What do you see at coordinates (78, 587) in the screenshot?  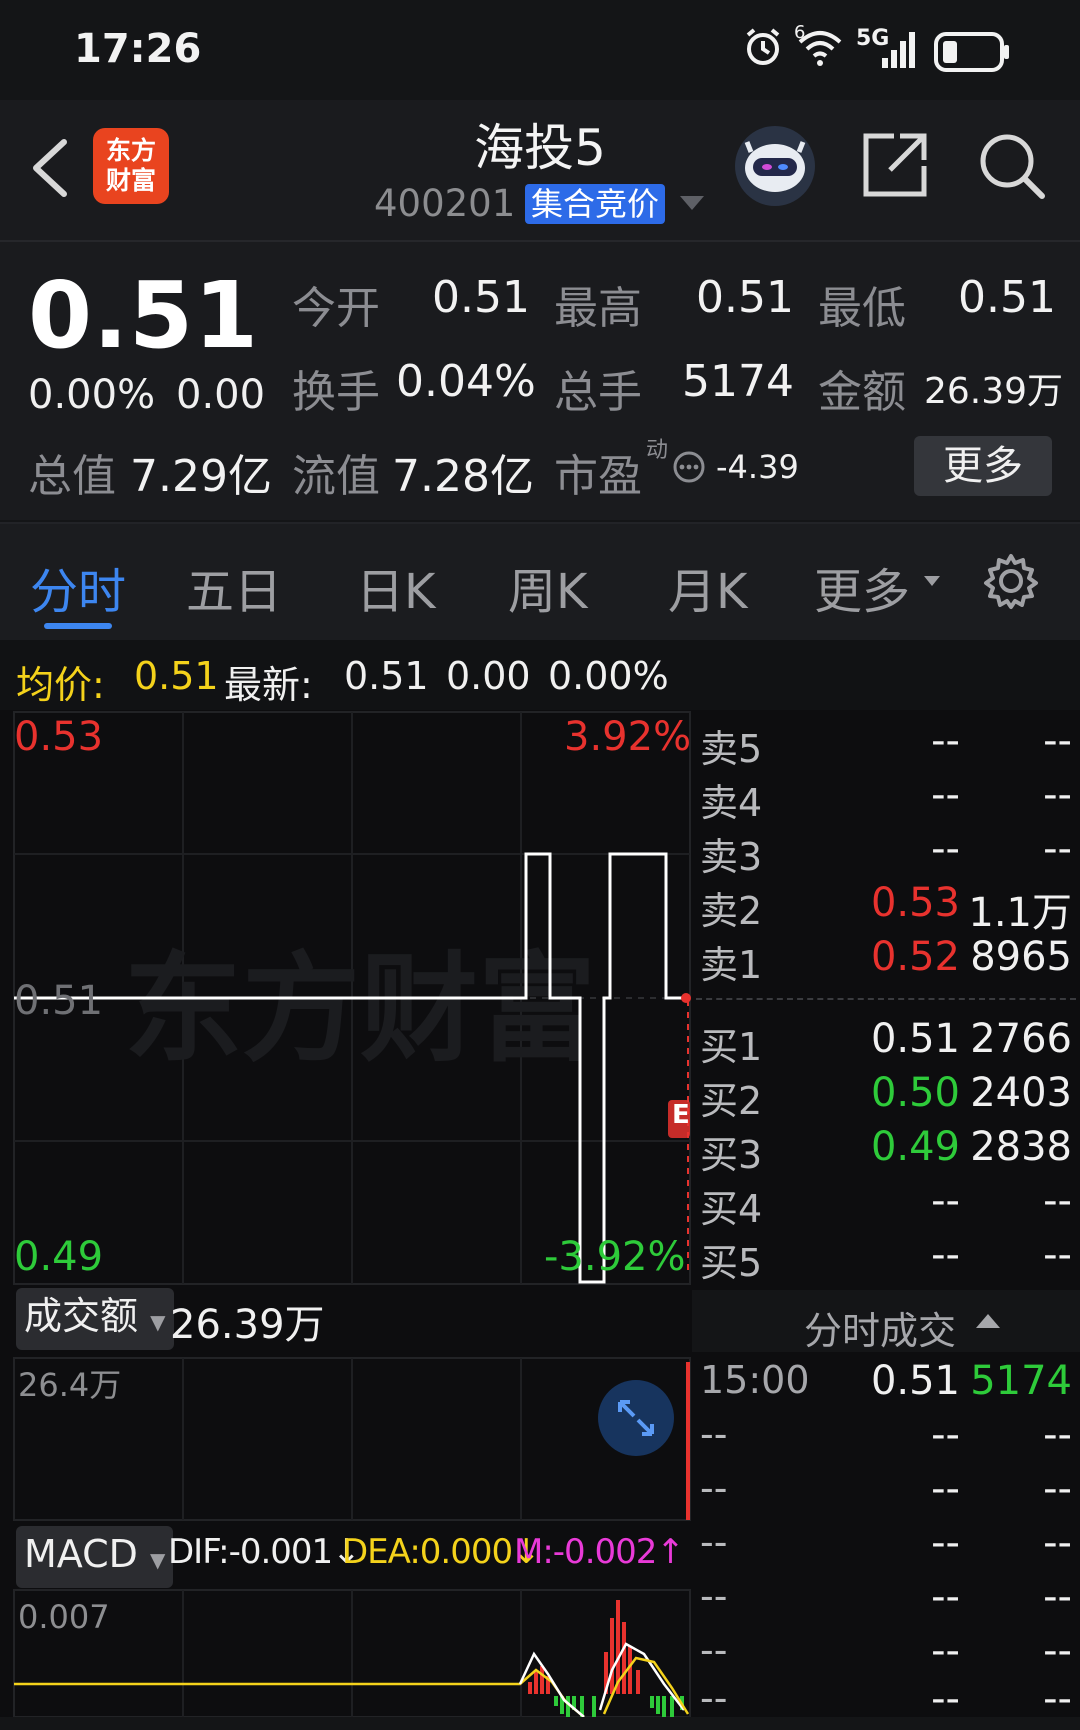 I see `tab-intraday: 分时` at bounding box center [78, 587].